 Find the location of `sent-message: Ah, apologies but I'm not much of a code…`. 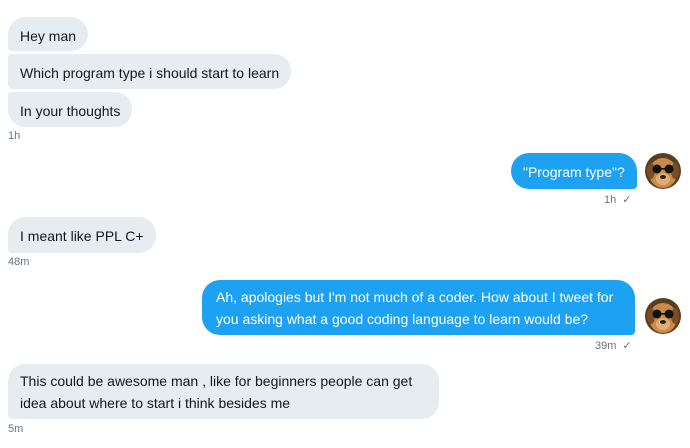

sent-message: Ah, apologies but I'm not much of a code… is located at coordinates (418, 307).